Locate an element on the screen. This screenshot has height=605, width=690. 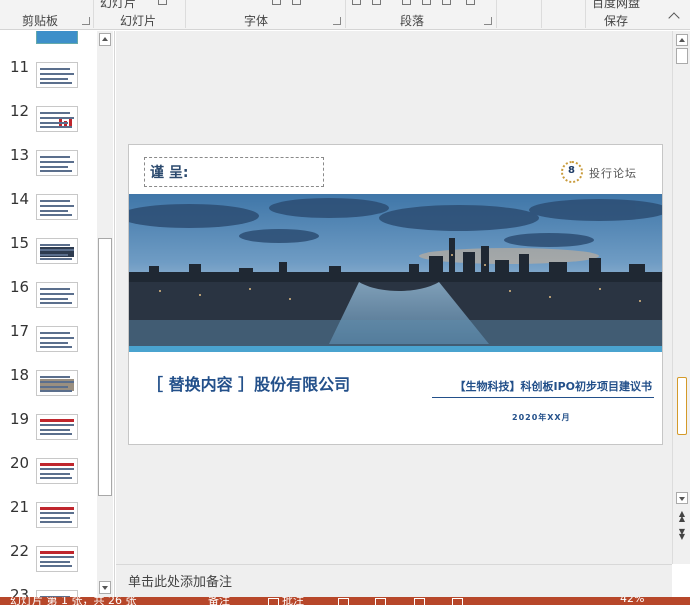
slide-number: 20 is located at coordinates (20, 463).